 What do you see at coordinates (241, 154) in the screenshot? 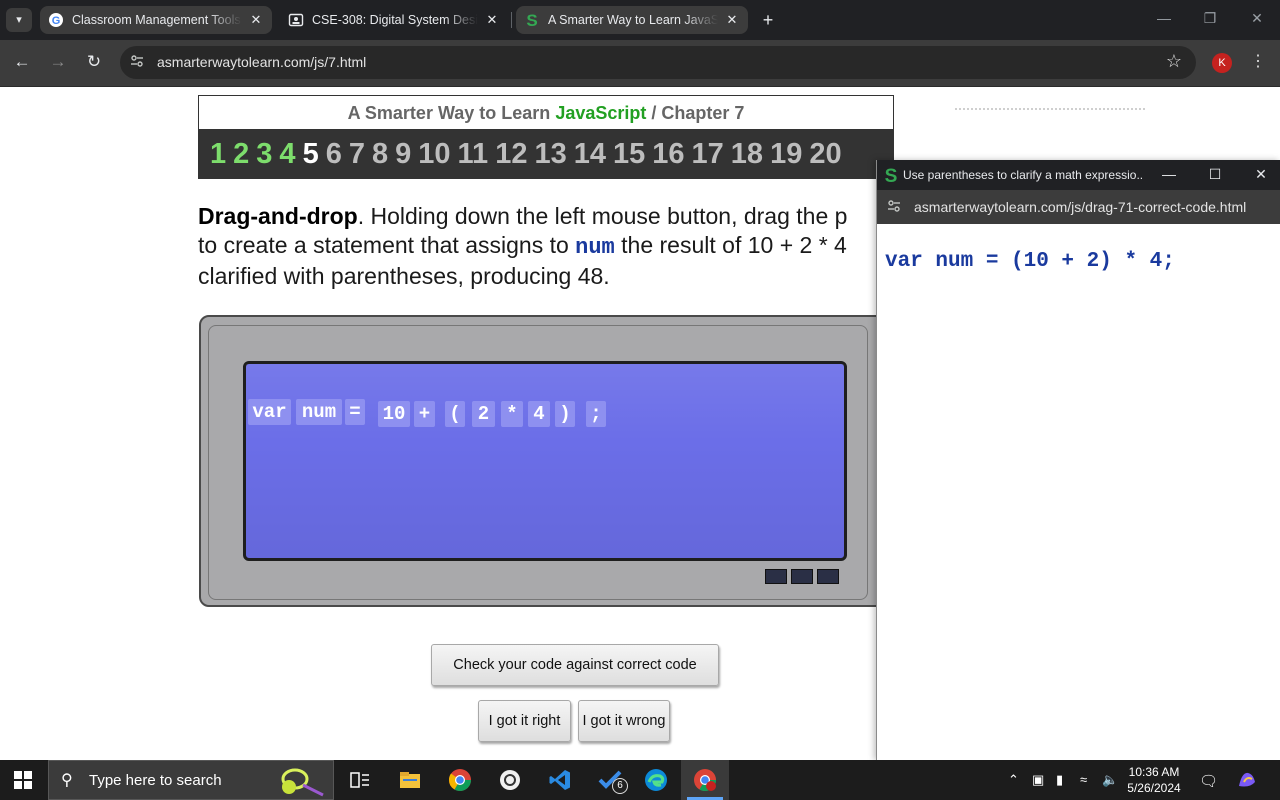
I see `chapter-link-2: 2` at bounding box center [241, 154].